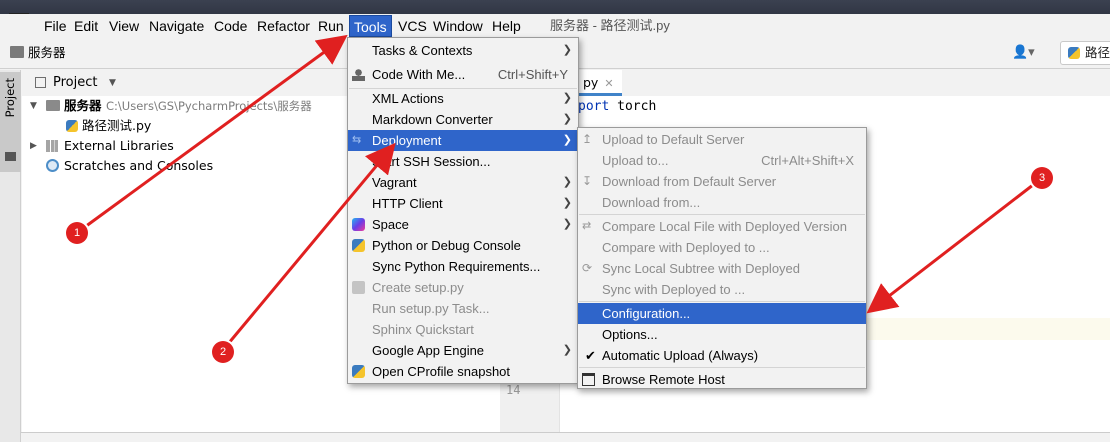  What do you see at coordinates (47, 53) in the screenshot?
I see `breadcrumb: 服务器` at bounding box center [47, 53].